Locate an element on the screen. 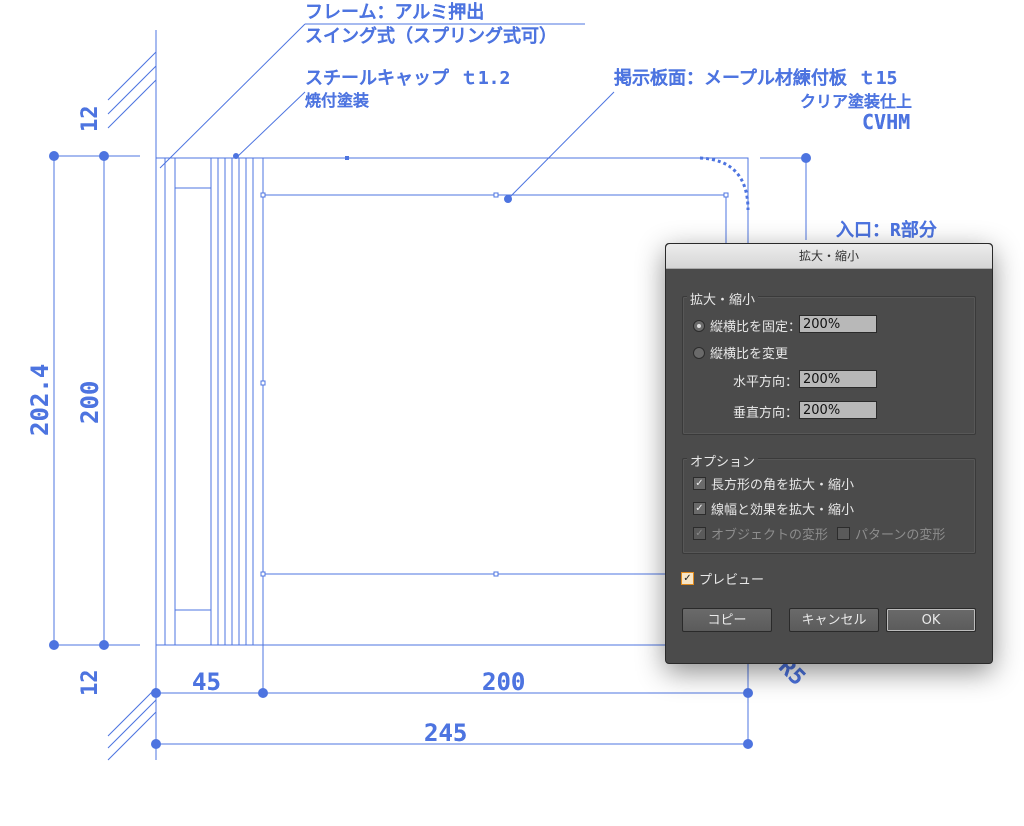 The image size is (1024, 826). nonuniform-radio is located at coordinates (699, 352).